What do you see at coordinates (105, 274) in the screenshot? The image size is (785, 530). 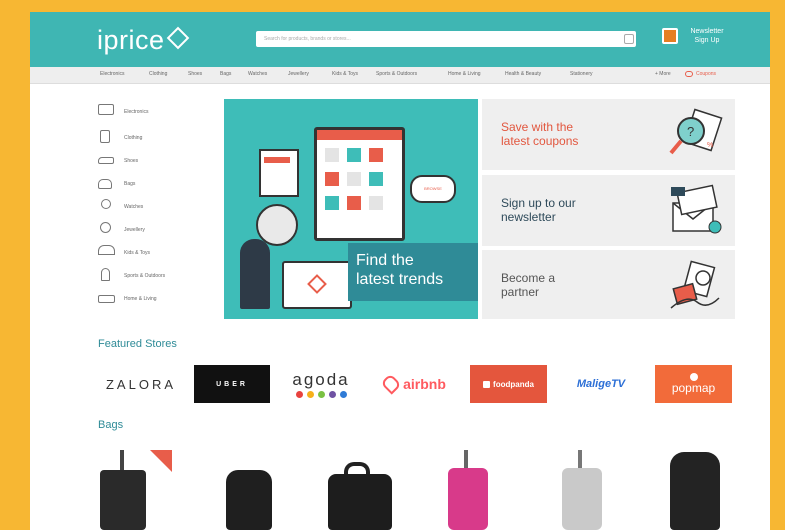 I see `running-icon` at bounding box center [105, 274].